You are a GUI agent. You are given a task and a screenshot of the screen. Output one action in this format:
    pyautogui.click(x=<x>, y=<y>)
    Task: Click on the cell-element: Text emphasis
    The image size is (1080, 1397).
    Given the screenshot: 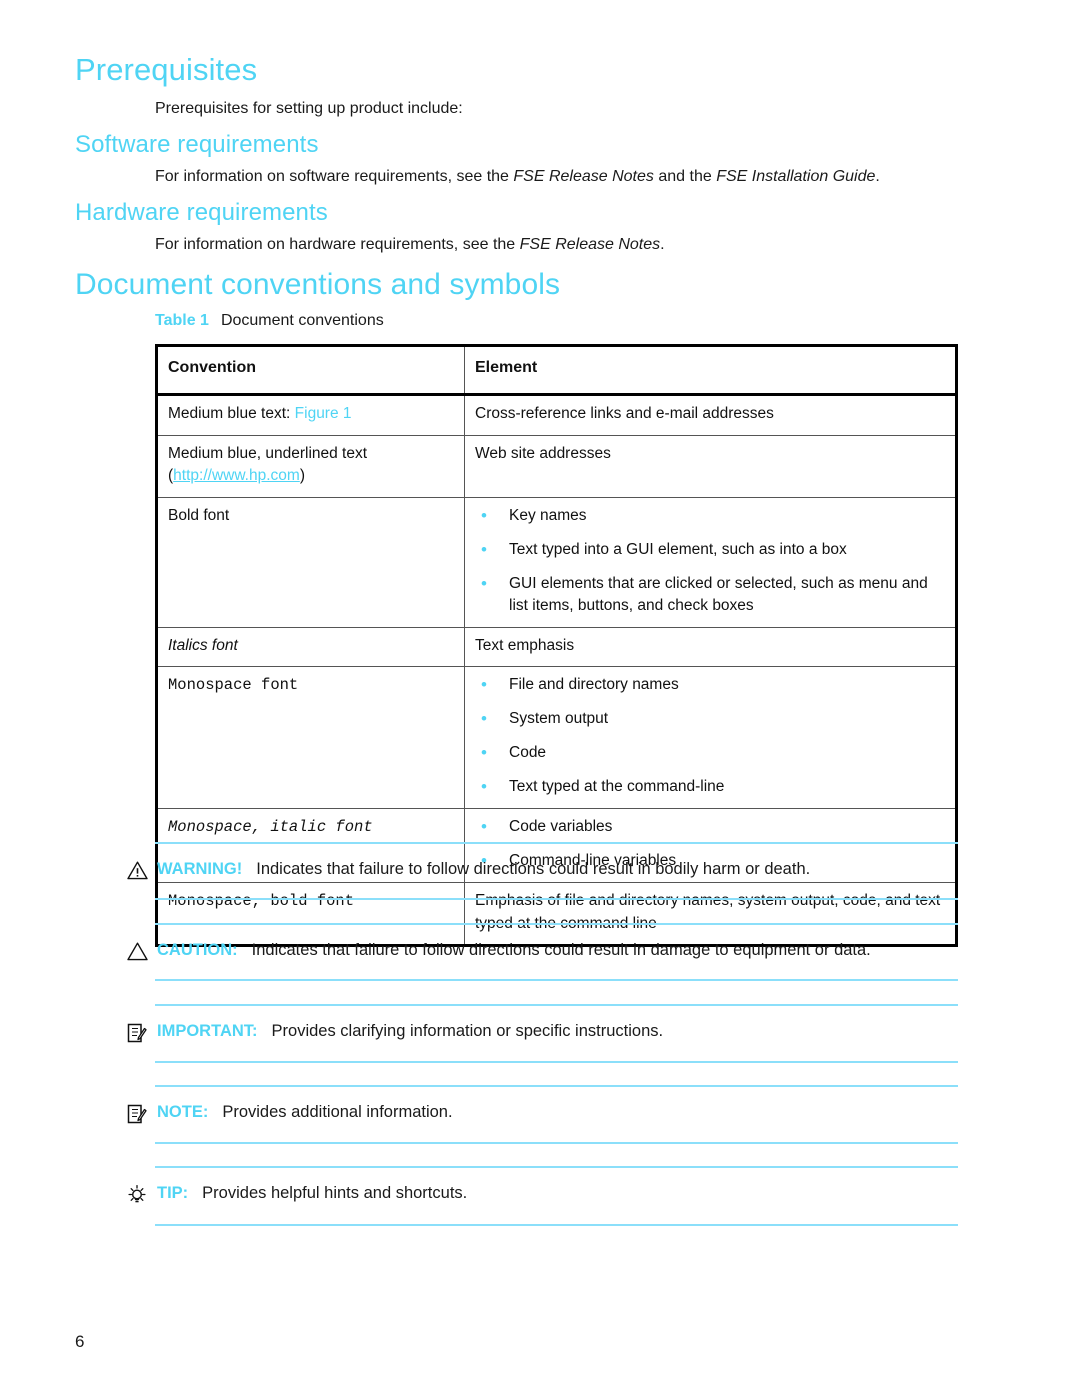 What is the action you would take?
    pyautogui.click(x=710, y=647)
    